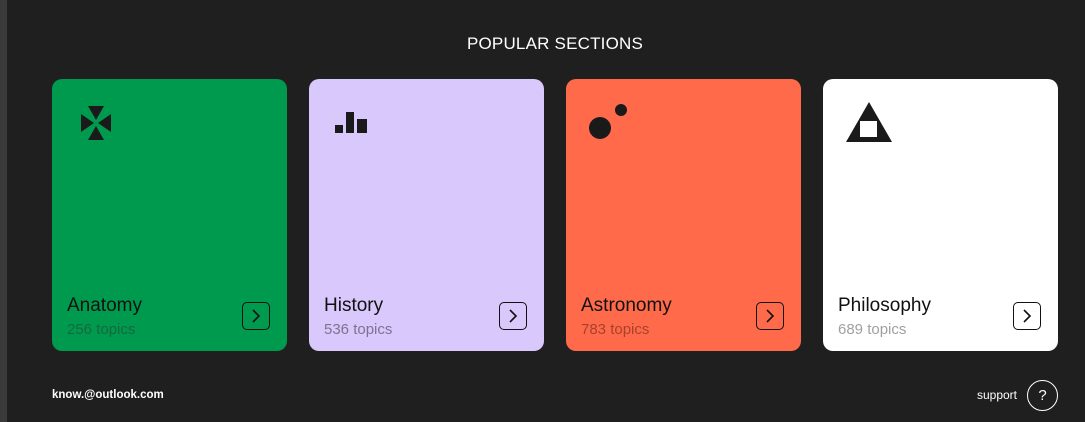  Describe the element at coordinates (872, 329) in the screenshot. I see `card-topic-count: 689 topics` at that location.